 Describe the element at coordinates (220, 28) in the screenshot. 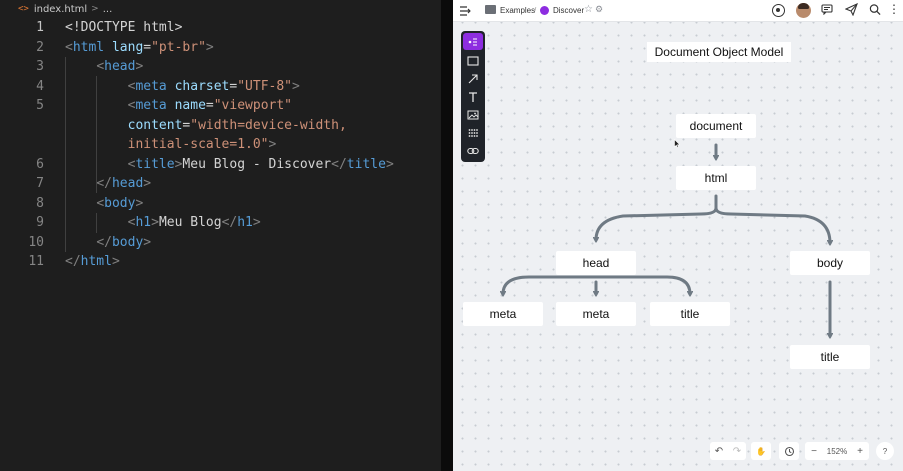

I see `code-line: 1 <!DOCTYPE html>` at that location.